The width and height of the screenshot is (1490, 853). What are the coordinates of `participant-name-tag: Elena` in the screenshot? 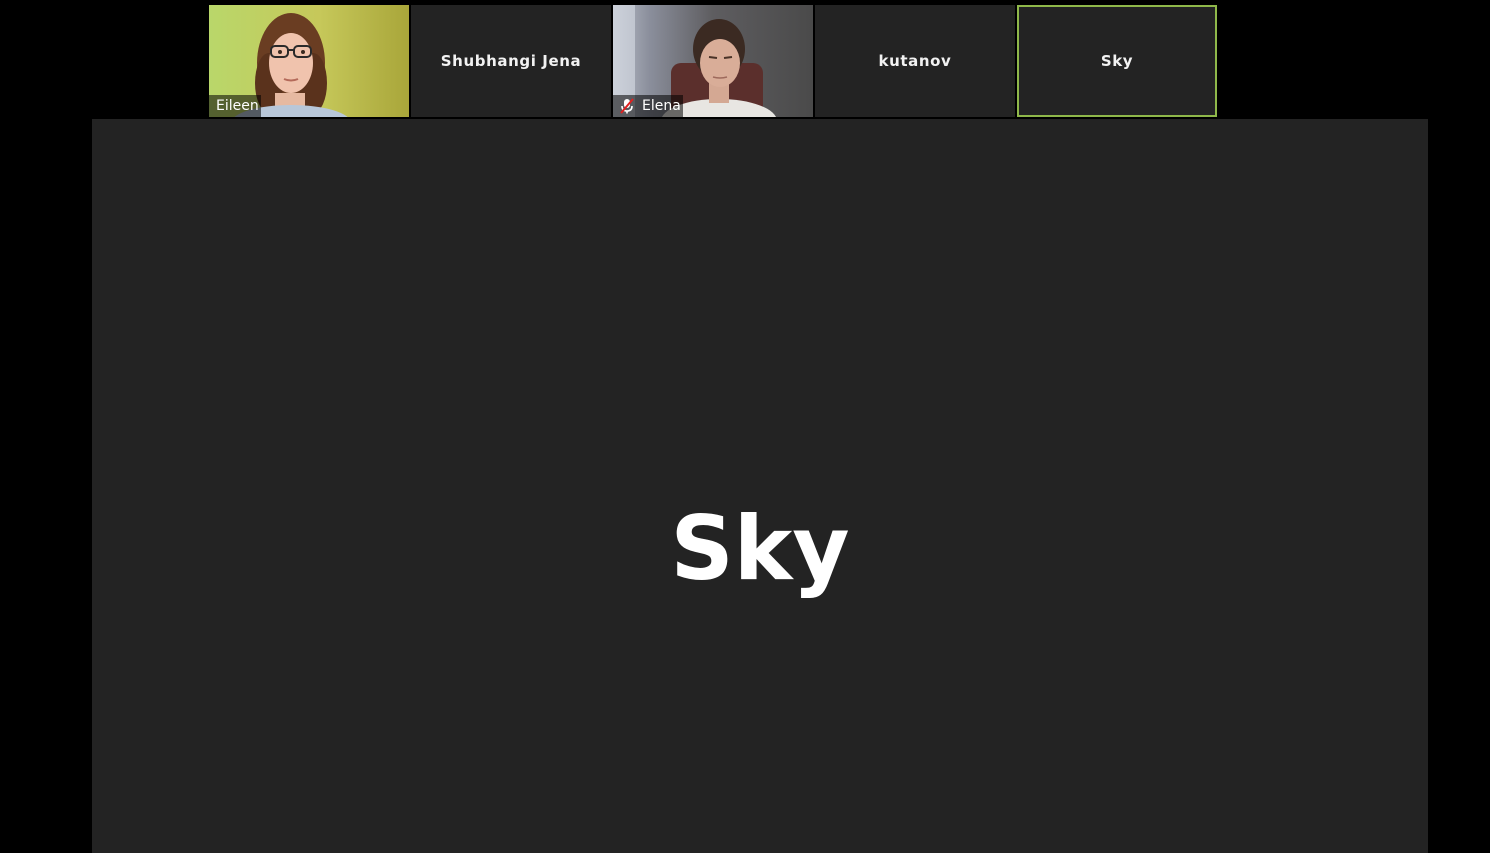 It's located at (648, 106).